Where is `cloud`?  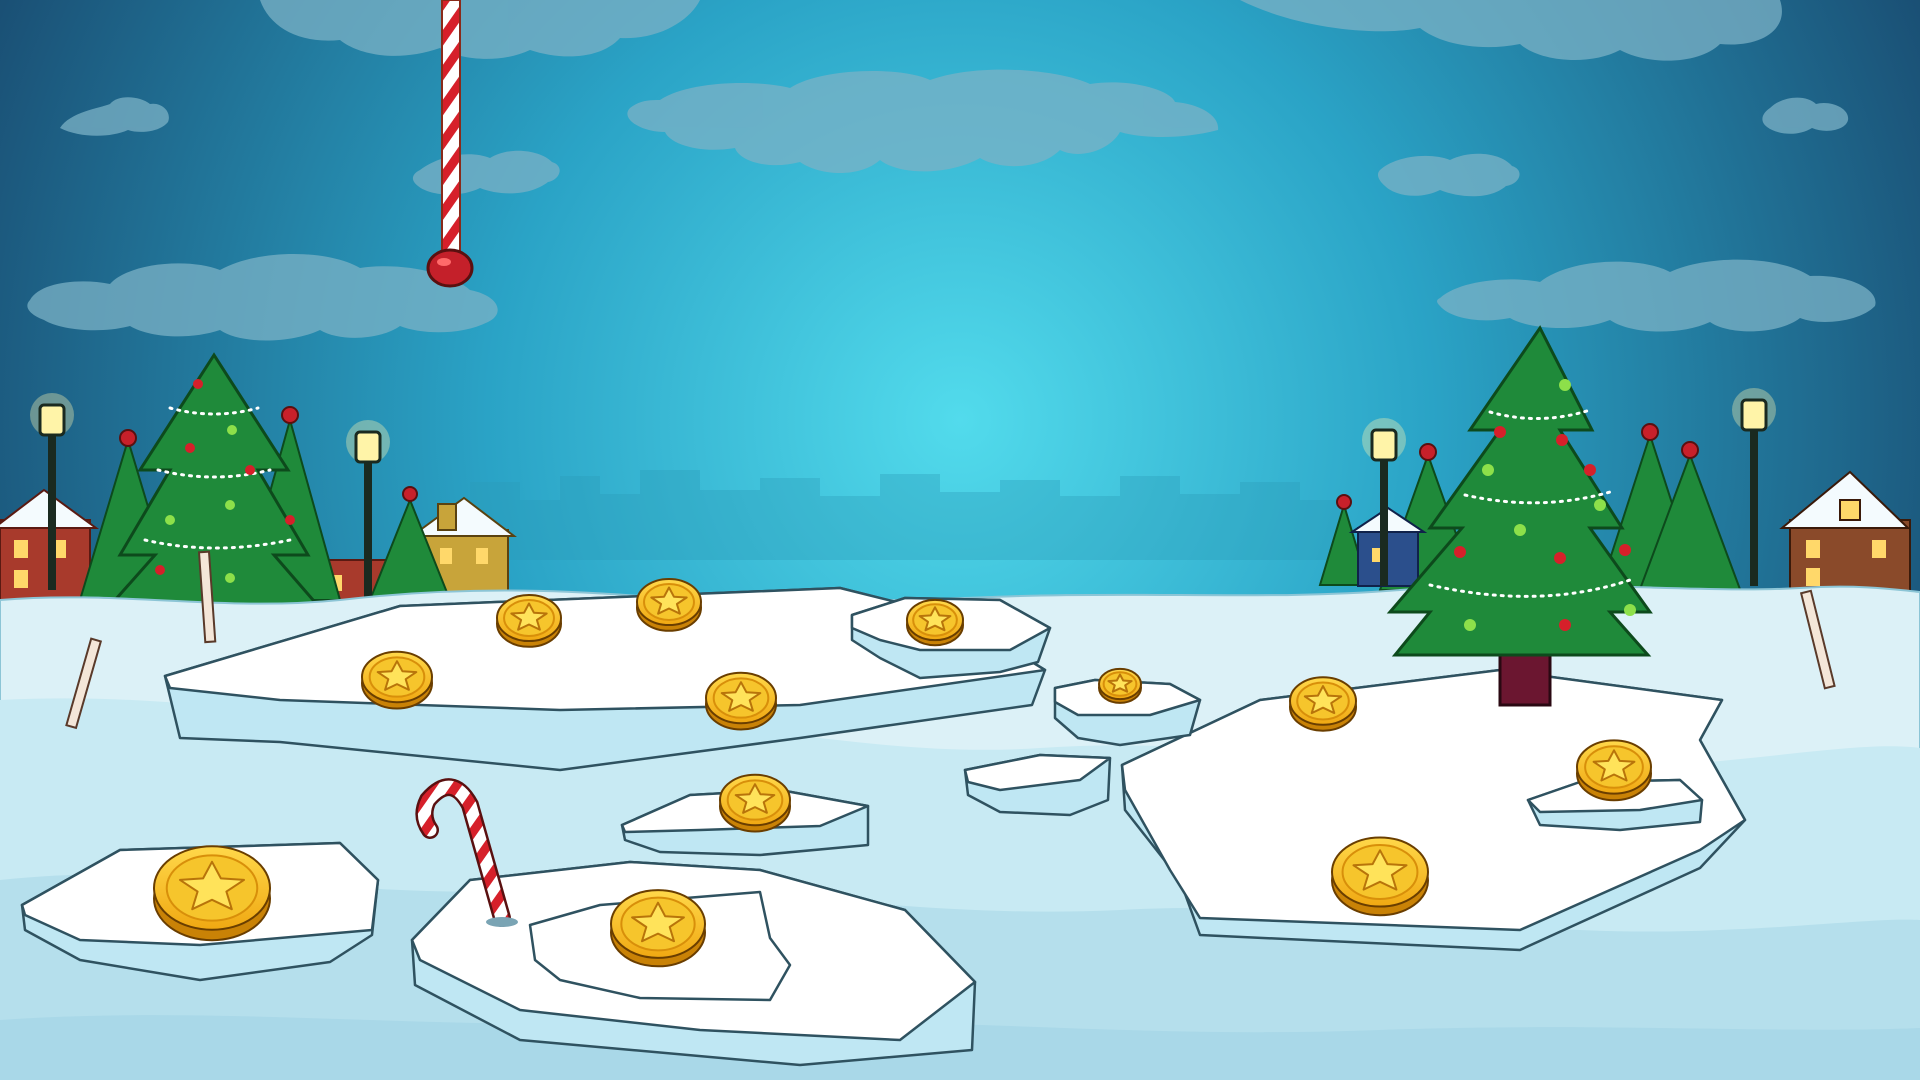 cloud is located at coordinates (1448, 175).